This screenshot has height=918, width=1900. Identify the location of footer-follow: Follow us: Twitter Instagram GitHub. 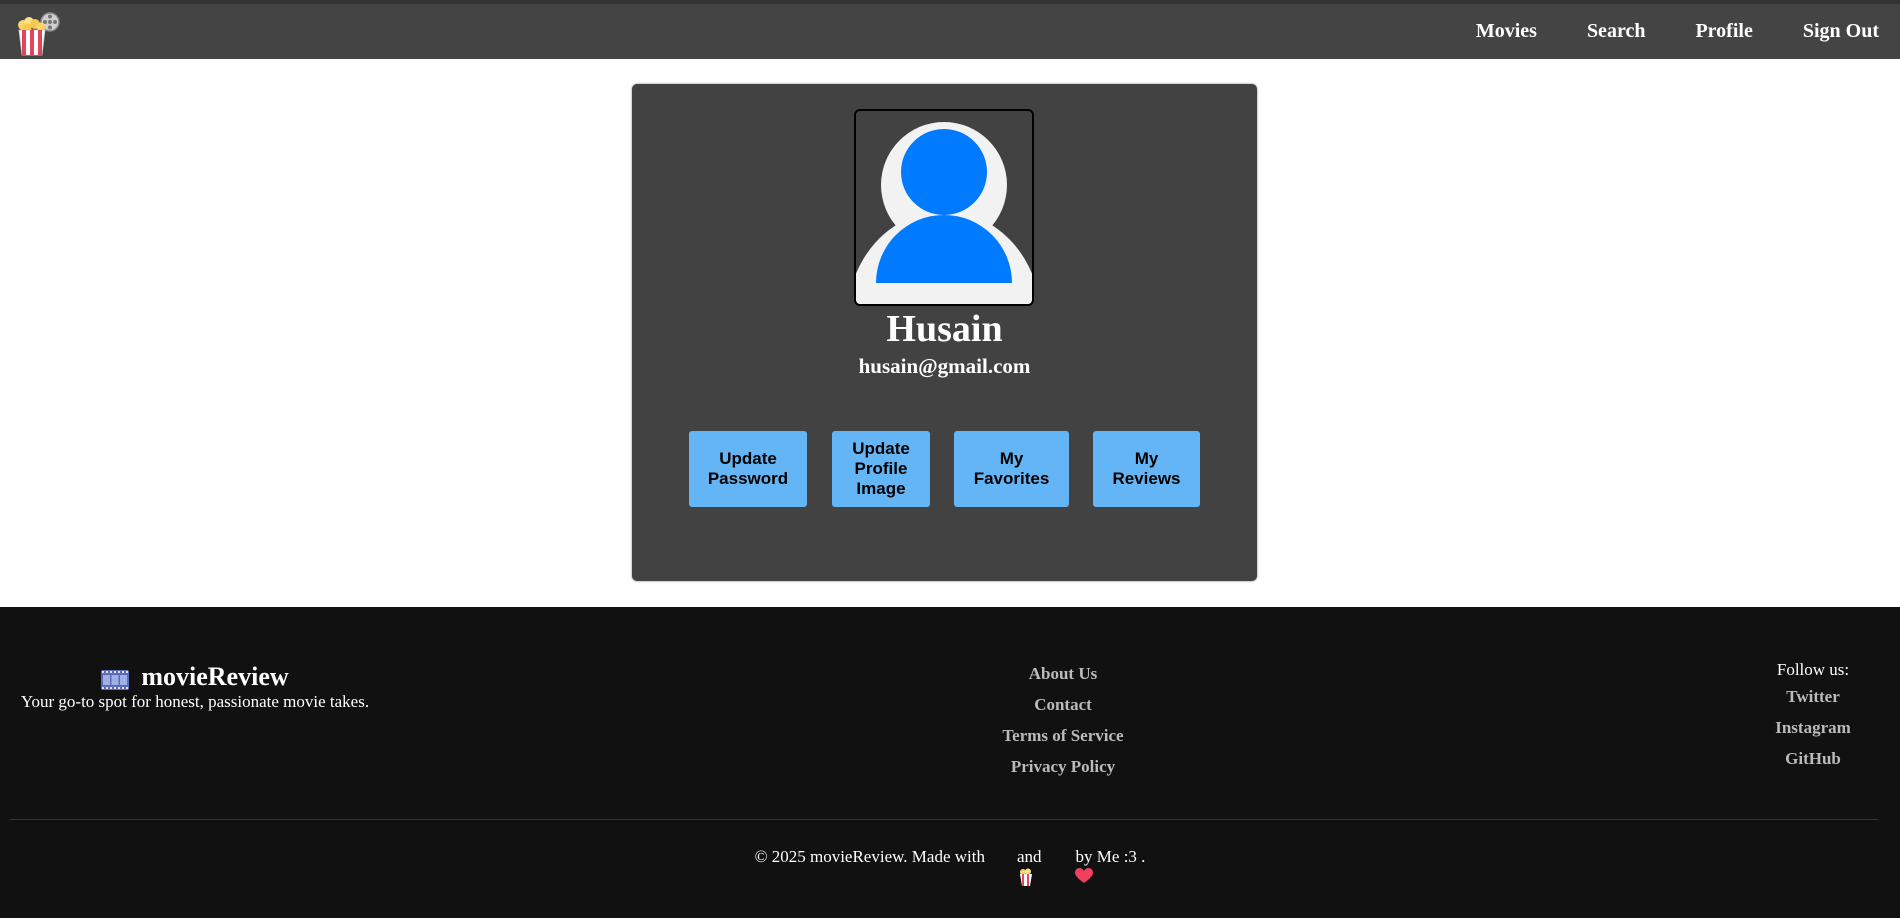
(1813, 716).